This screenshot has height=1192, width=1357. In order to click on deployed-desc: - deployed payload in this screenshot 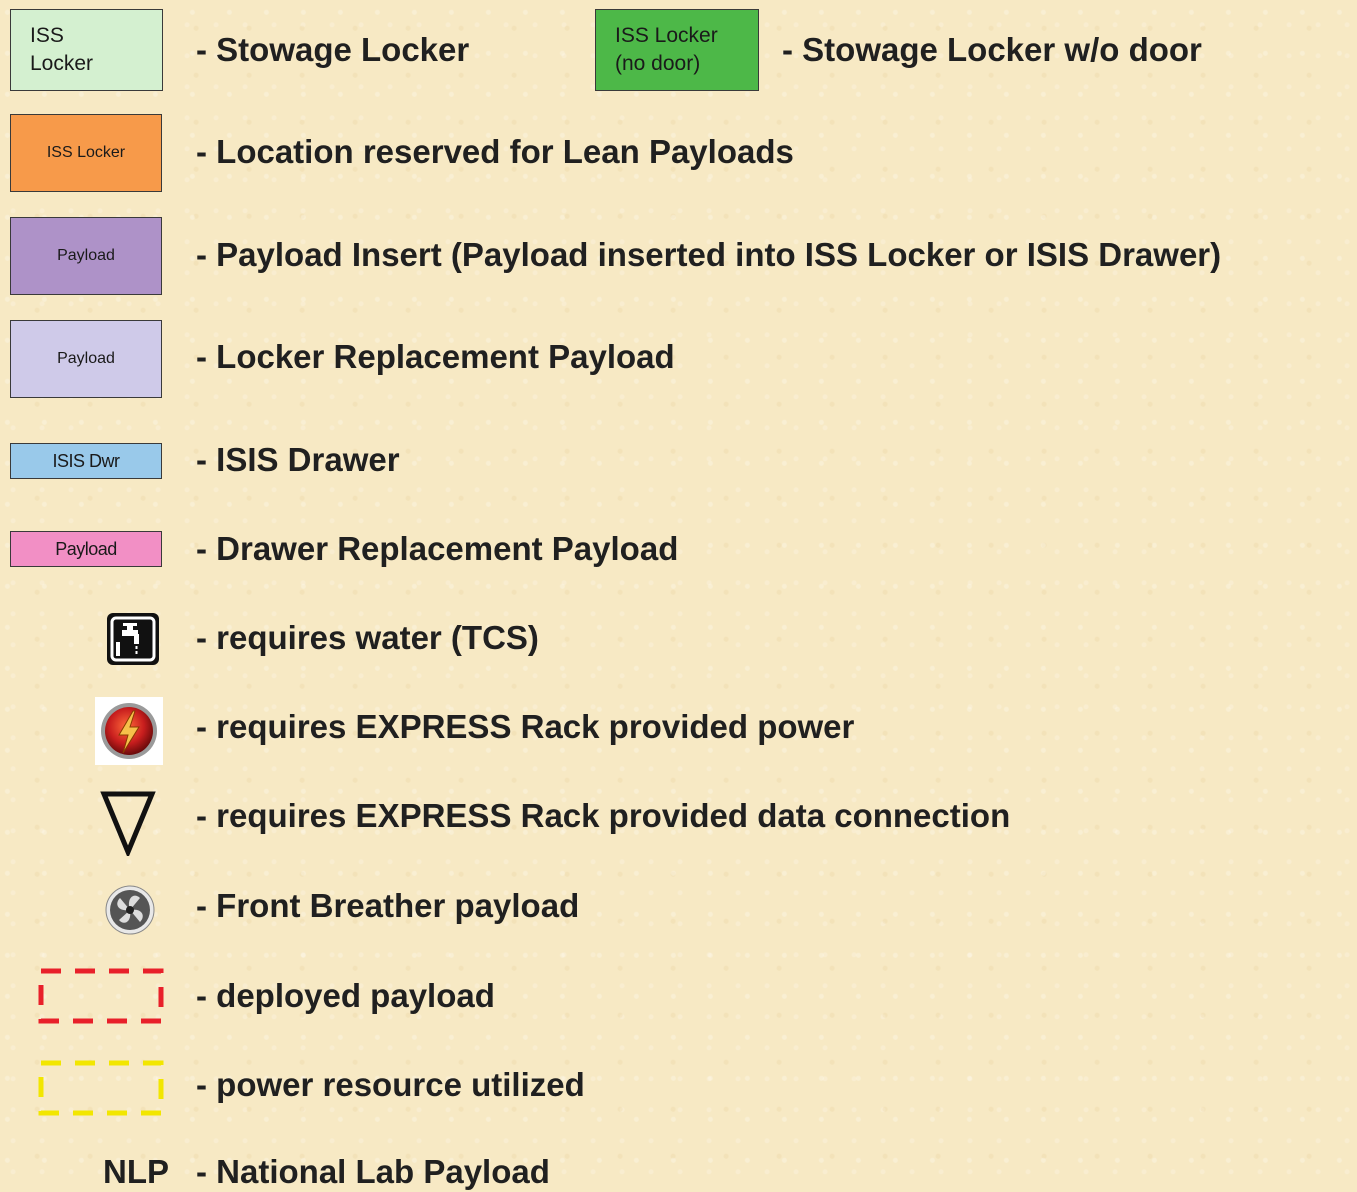, I will do `click(345, 995)`.